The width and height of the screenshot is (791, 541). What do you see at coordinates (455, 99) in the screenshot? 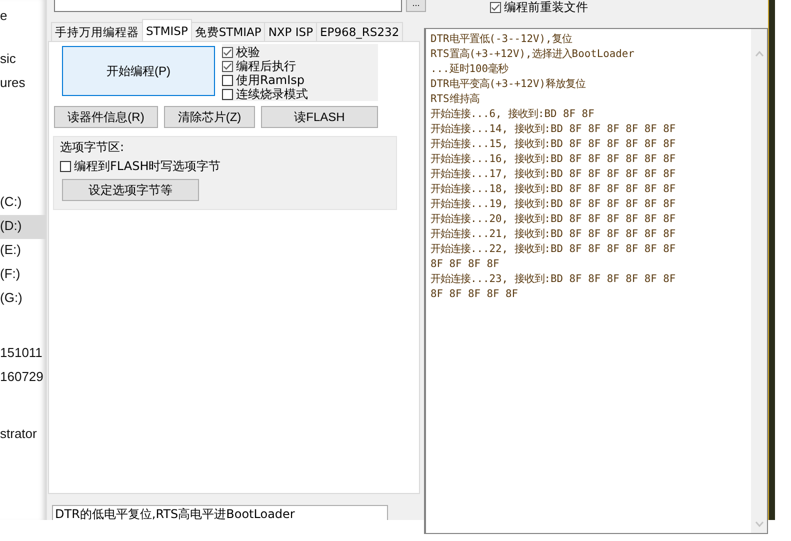
I see `log-line: RTS维持高` at bounding box center [455, 99].